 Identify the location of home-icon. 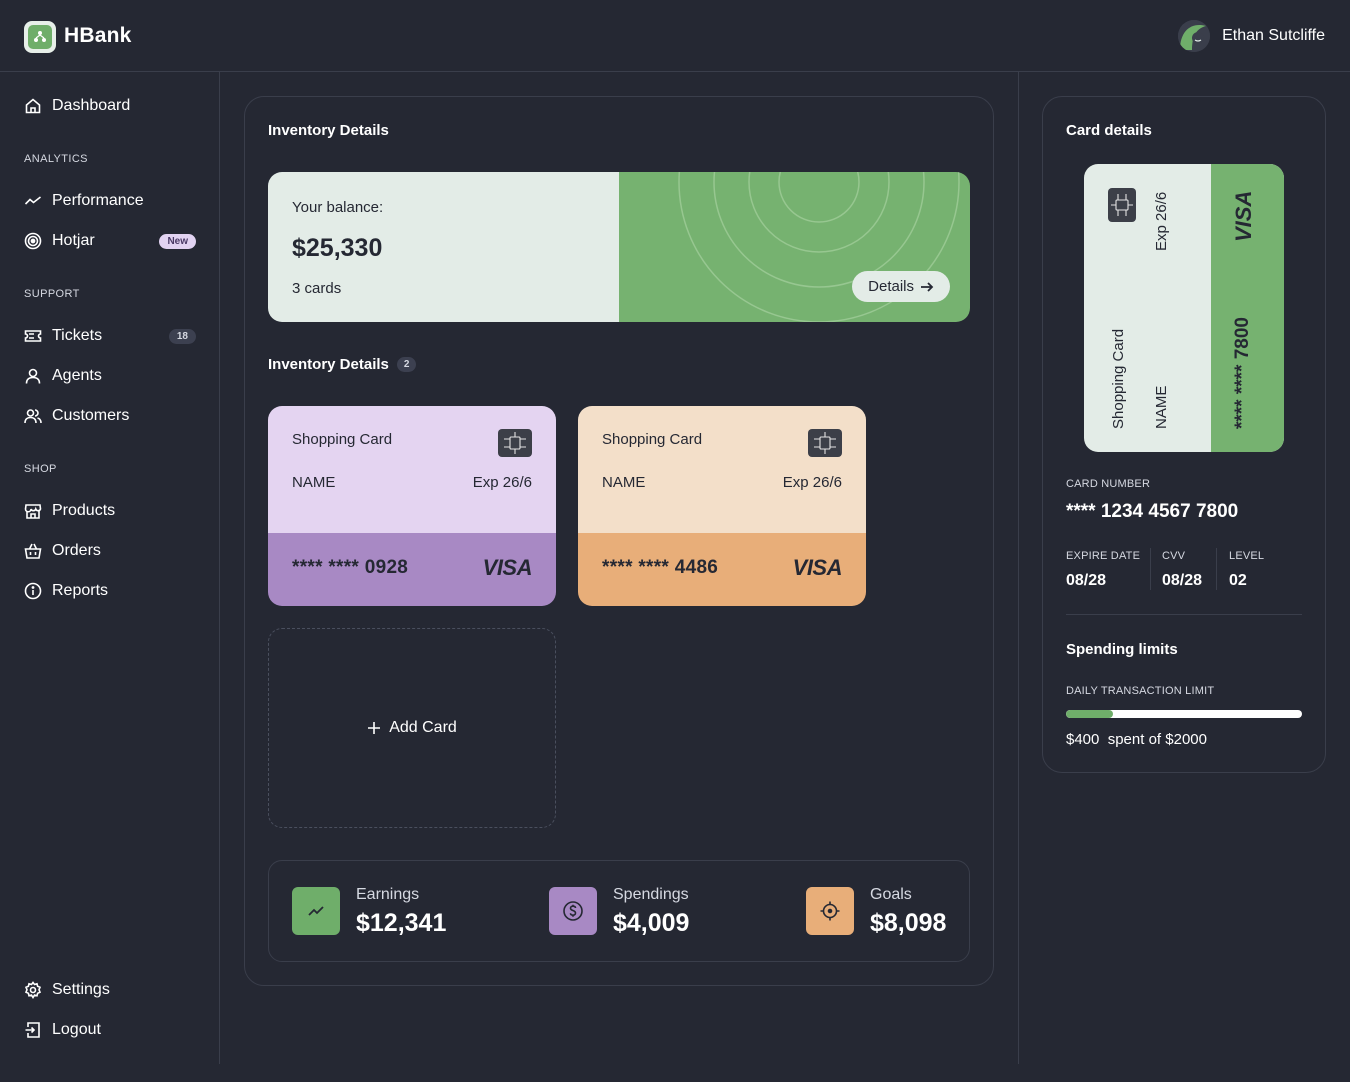
(33, 106).